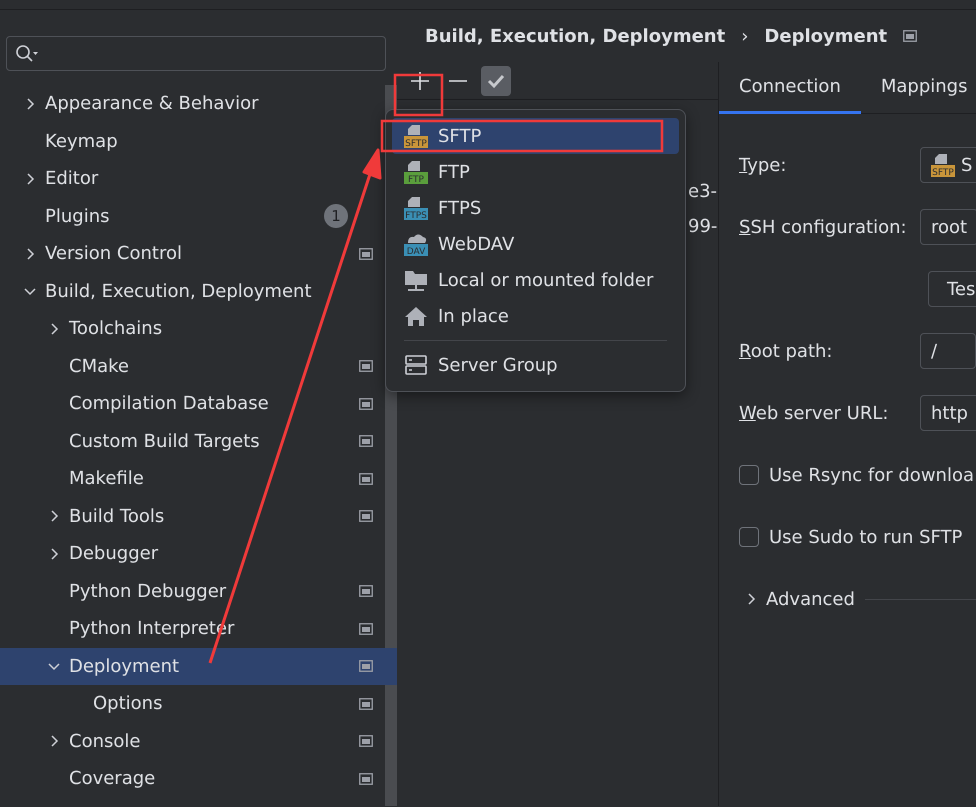 The height and width of the screenshot is (807, 976). What do you see at coordinates (113, 554) in the screenshot?
I see `tree-item-label: Debugger` at bounding box center [113, 554].